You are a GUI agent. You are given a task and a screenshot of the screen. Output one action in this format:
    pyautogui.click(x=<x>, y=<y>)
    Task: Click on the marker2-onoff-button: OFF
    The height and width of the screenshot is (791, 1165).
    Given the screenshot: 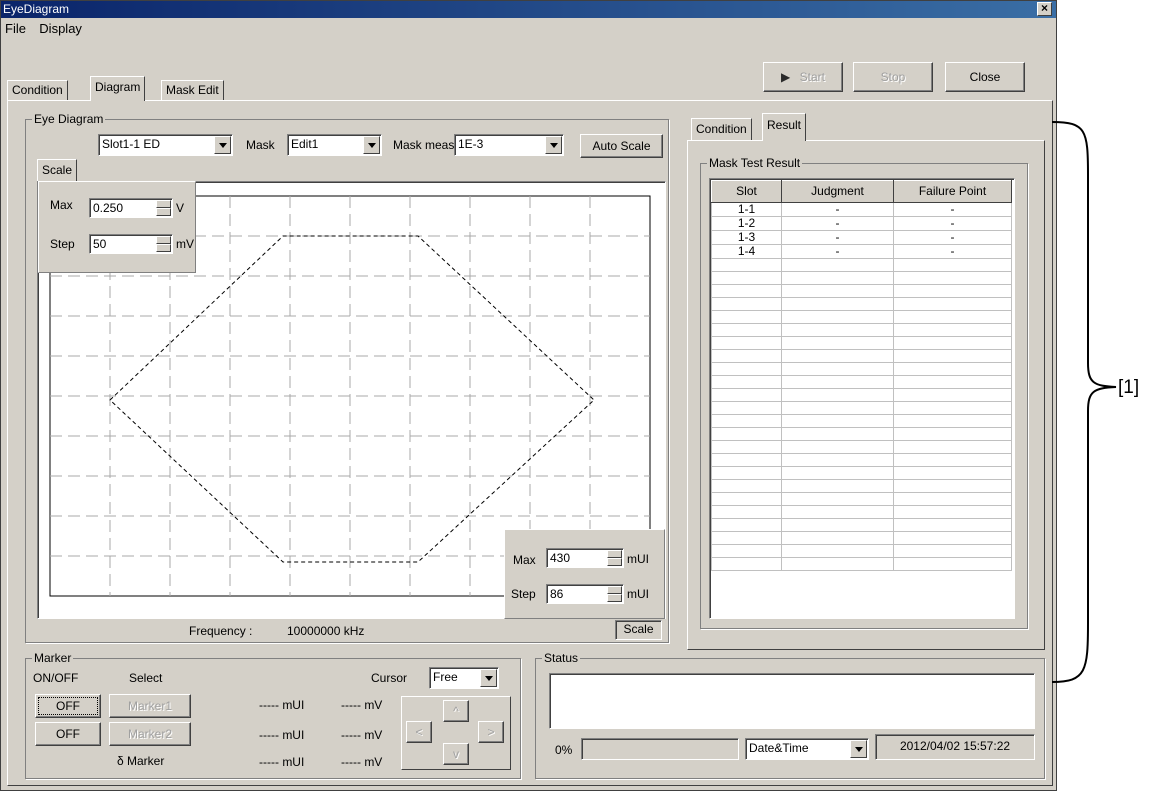 What is the action you would take?
    pyautogui.click(x=68, y=734)
    